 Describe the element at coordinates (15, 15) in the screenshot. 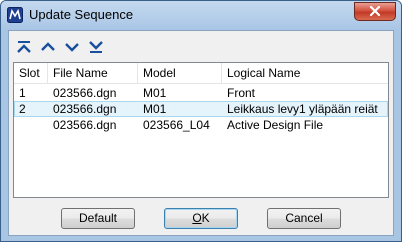

I see `app-logo-icon` at that location.